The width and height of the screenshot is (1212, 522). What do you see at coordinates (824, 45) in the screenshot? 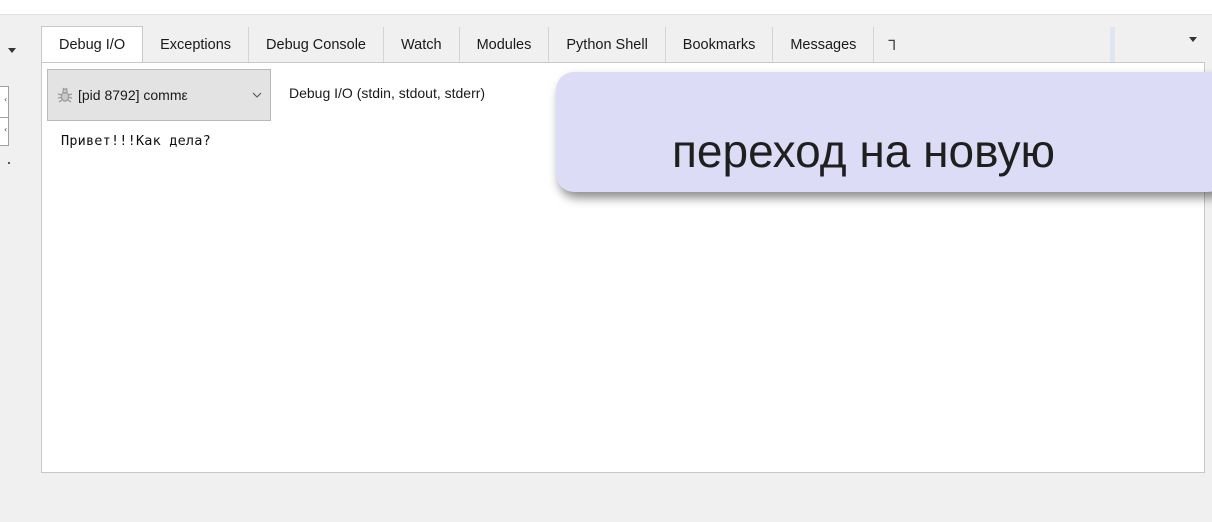
I see `tab-messages: Messages` at bounding box center [824, 45].